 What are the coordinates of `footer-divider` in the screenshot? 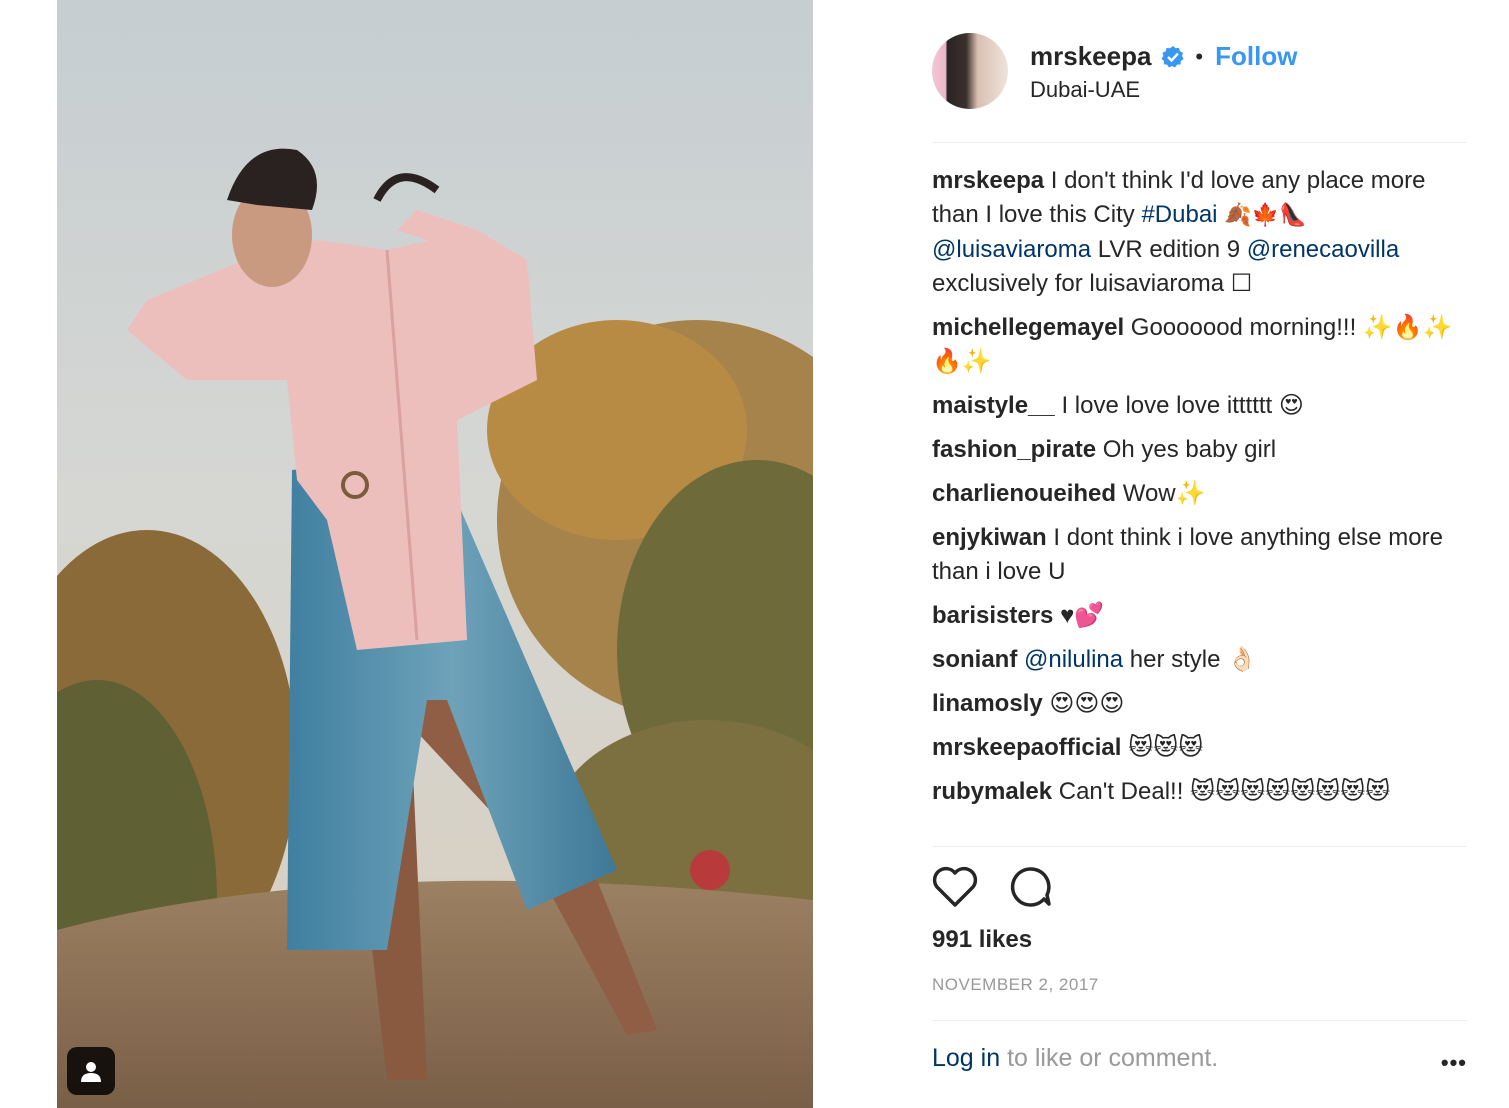 It's located at (1199, 1020).